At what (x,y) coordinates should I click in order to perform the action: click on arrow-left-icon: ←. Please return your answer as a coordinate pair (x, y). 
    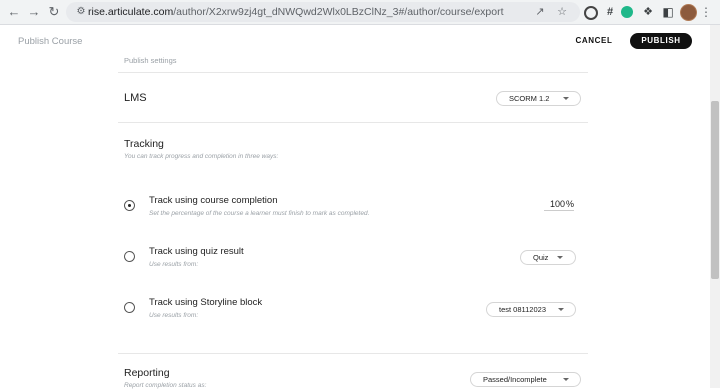
    Looking at the image, I should click on (14, 12).